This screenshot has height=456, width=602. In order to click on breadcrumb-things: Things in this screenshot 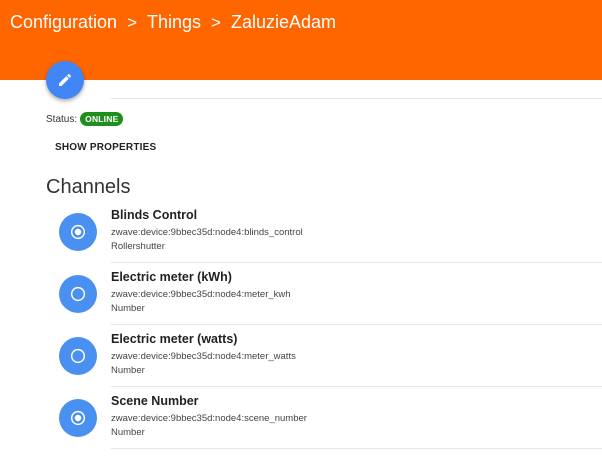, I will do `click(174, 22)`.